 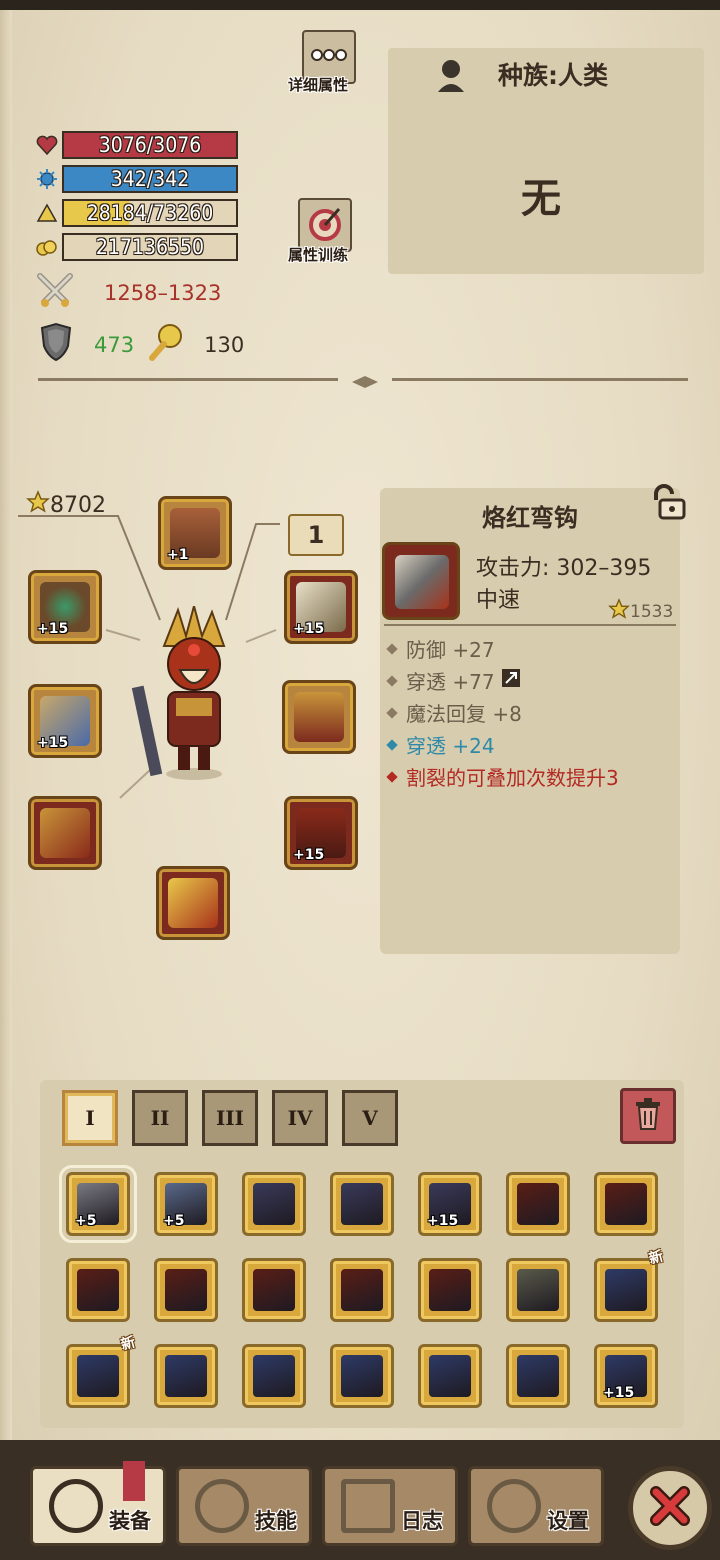 What do you see at coordinates (422, 1521) in the screenshot?
I see `nav-log-label: 日志` at bounding box center [422, 1521].